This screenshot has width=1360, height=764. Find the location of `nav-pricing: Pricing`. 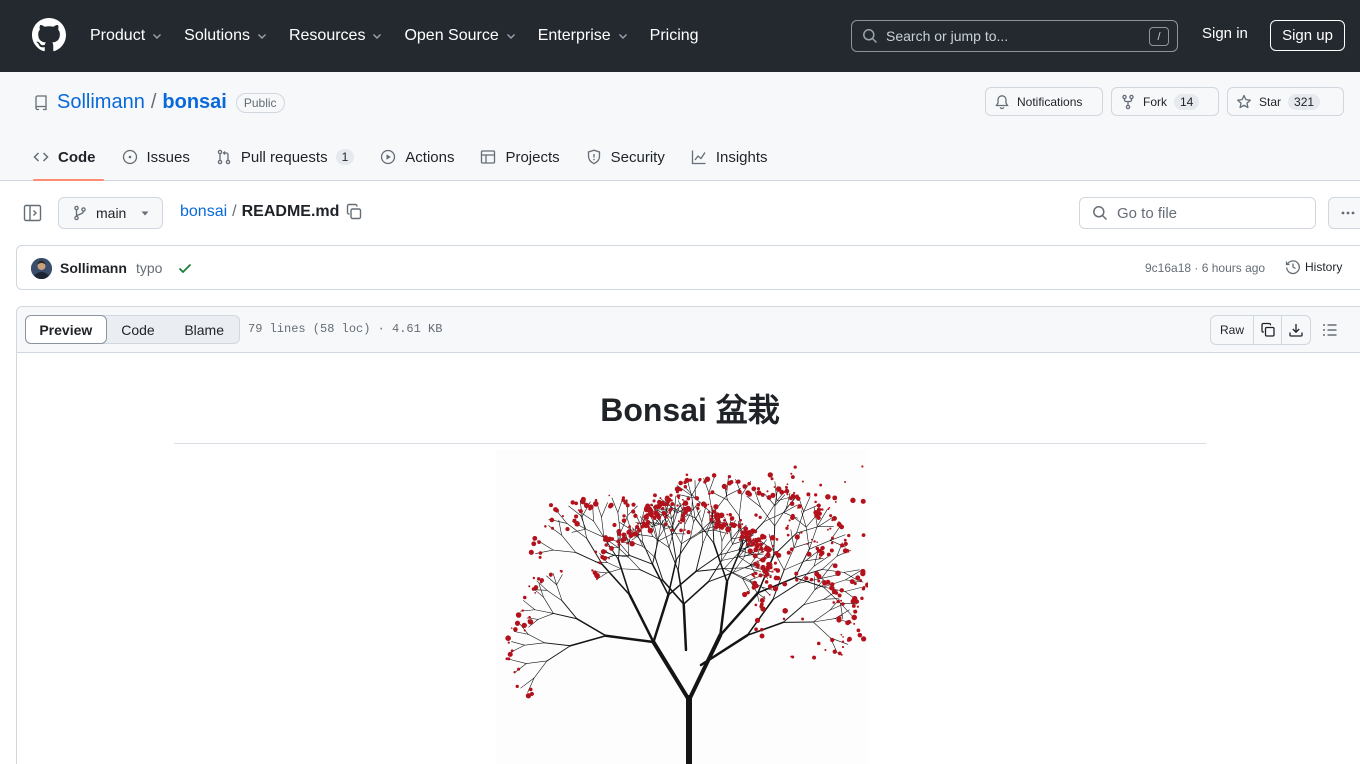

nav-pricing: Pricing is located at coordinates (674, 36).